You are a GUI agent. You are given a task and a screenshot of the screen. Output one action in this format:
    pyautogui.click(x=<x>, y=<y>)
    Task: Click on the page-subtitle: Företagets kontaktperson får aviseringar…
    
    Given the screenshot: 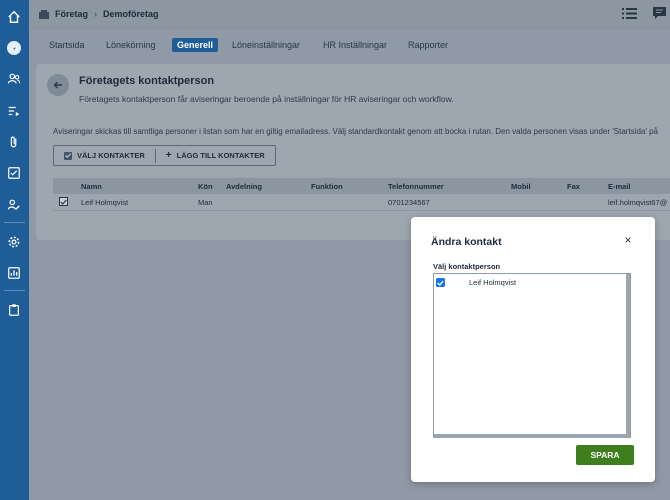 What is the action you would take?
    pyautogui.click(x=266, y=99)
    